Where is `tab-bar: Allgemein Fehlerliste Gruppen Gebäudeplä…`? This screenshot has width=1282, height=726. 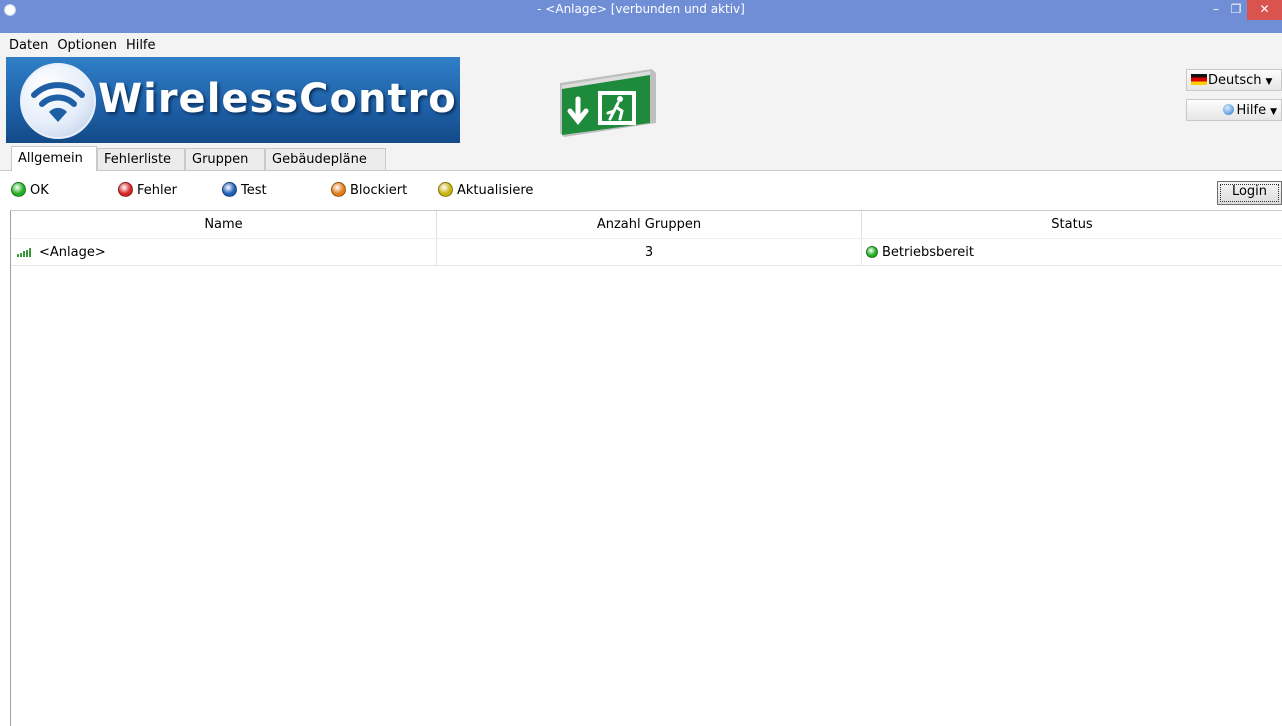
tab-bar: Allgemein Fehlerliste Gruppen Gebäudeplä… is located at coordinates (641, 158).